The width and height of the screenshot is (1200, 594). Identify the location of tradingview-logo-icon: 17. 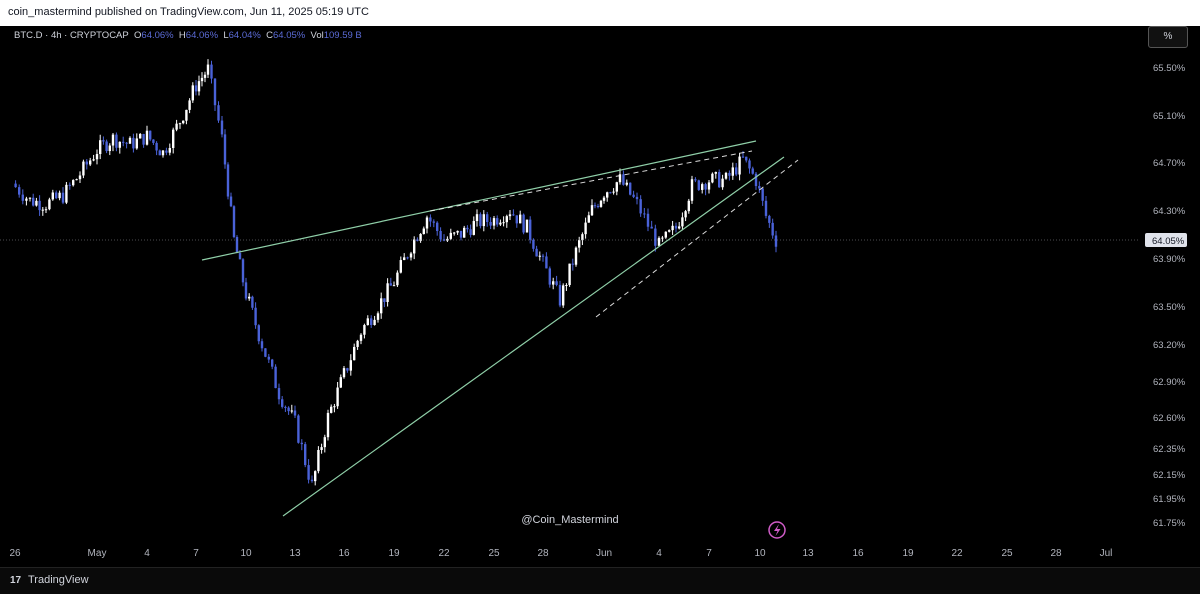
(15, 580).